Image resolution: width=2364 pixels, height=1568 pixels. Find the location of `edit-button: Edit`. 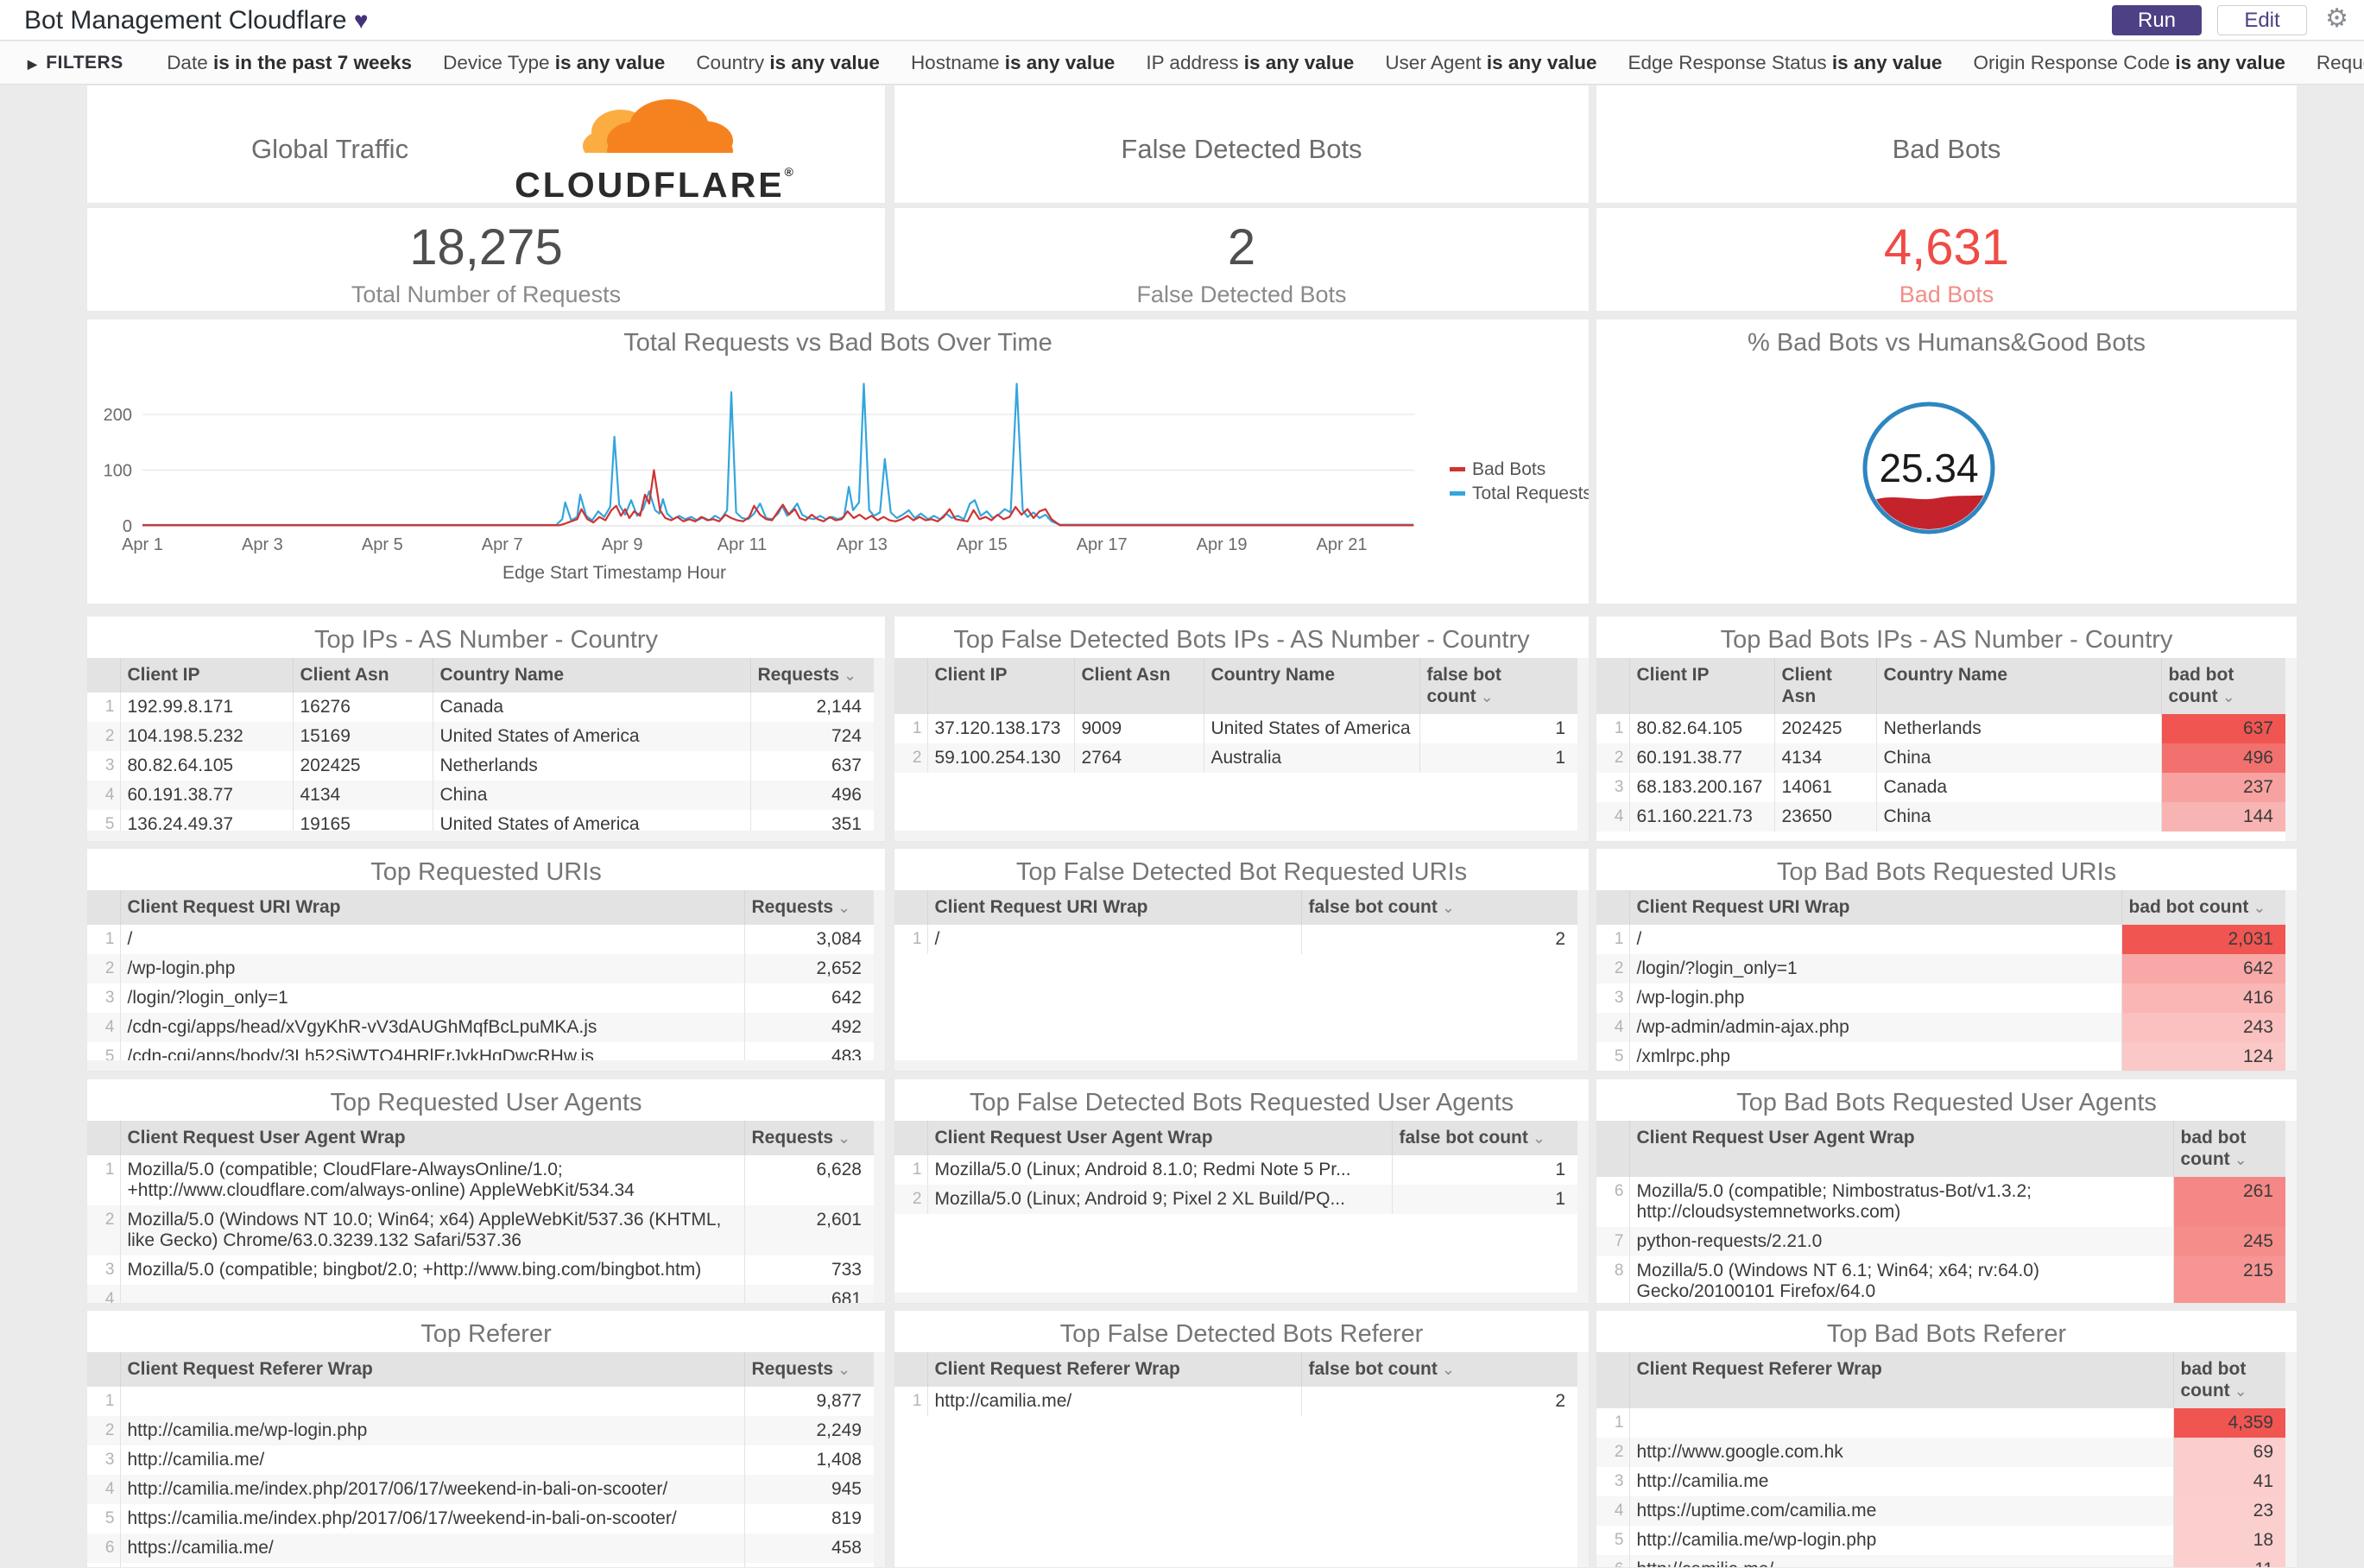

edit-button: Edit is located at coordinates (2262, 20).